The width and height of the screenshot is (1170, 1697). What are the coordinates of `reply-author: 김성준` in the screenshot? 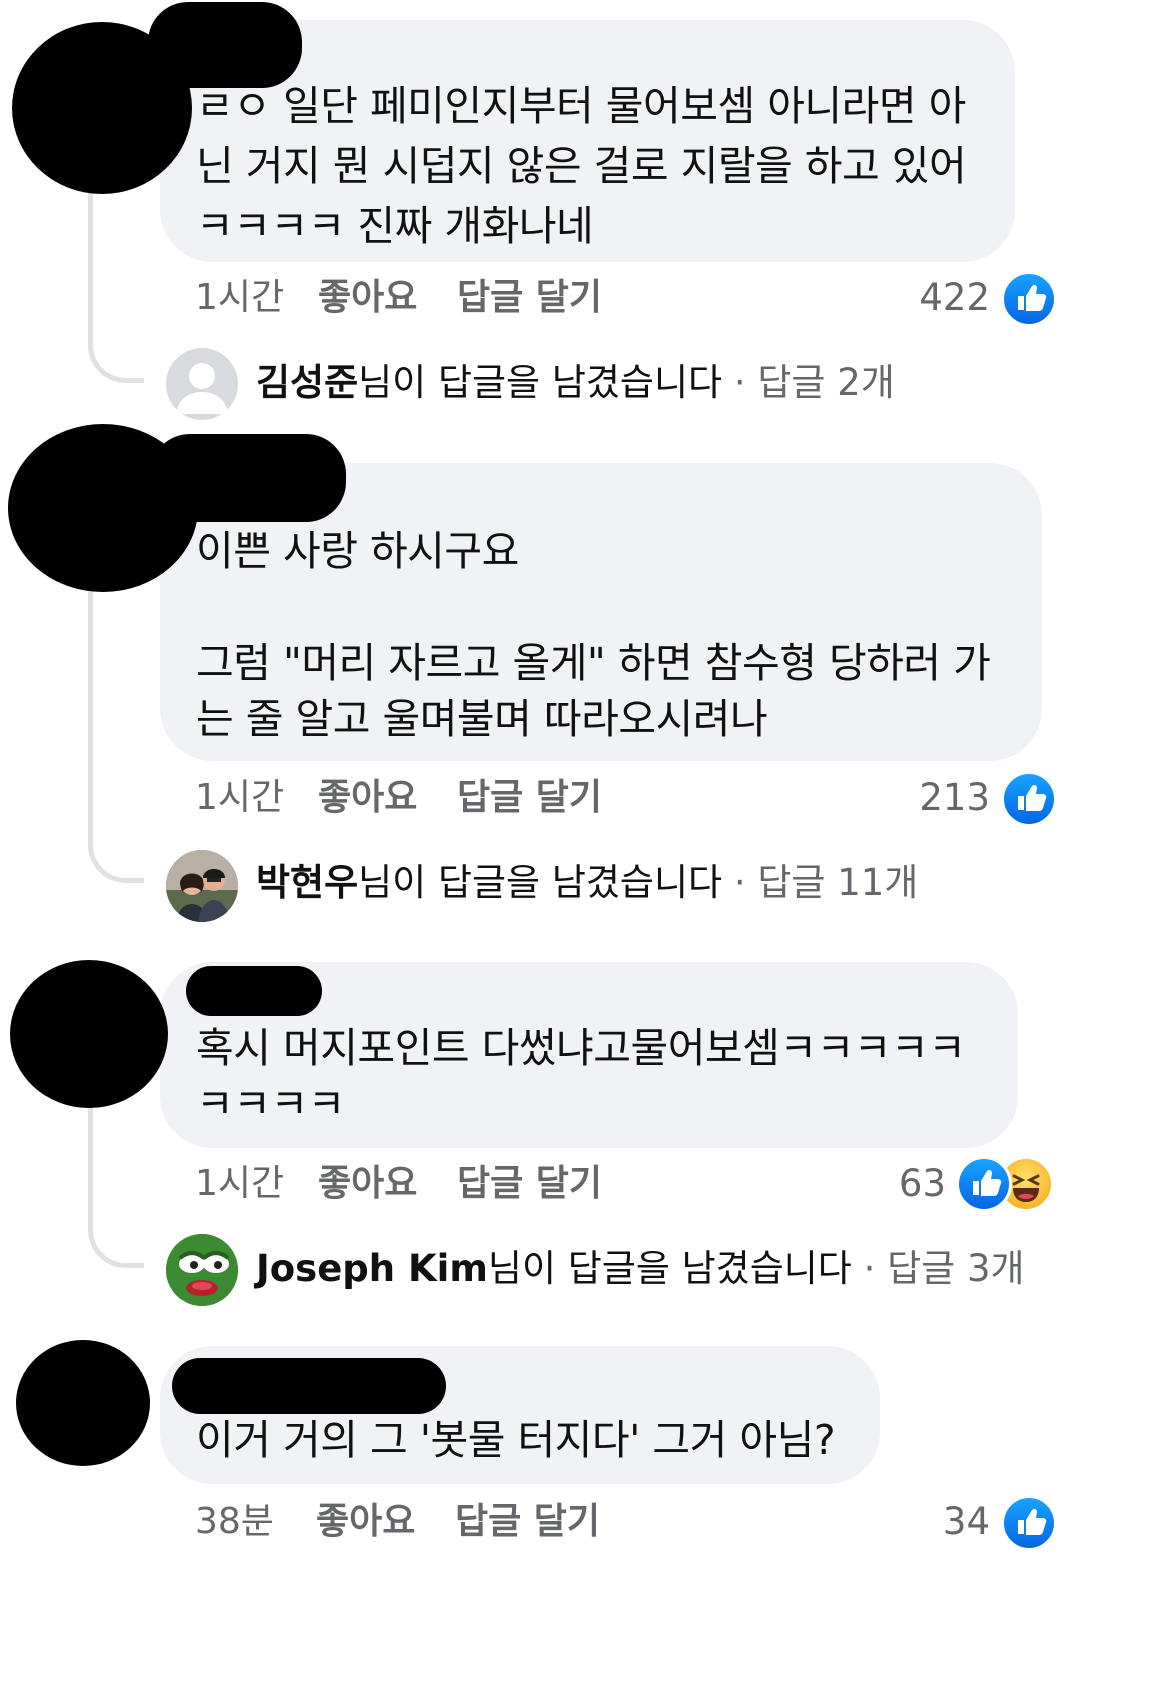 It's located at (307, 382).